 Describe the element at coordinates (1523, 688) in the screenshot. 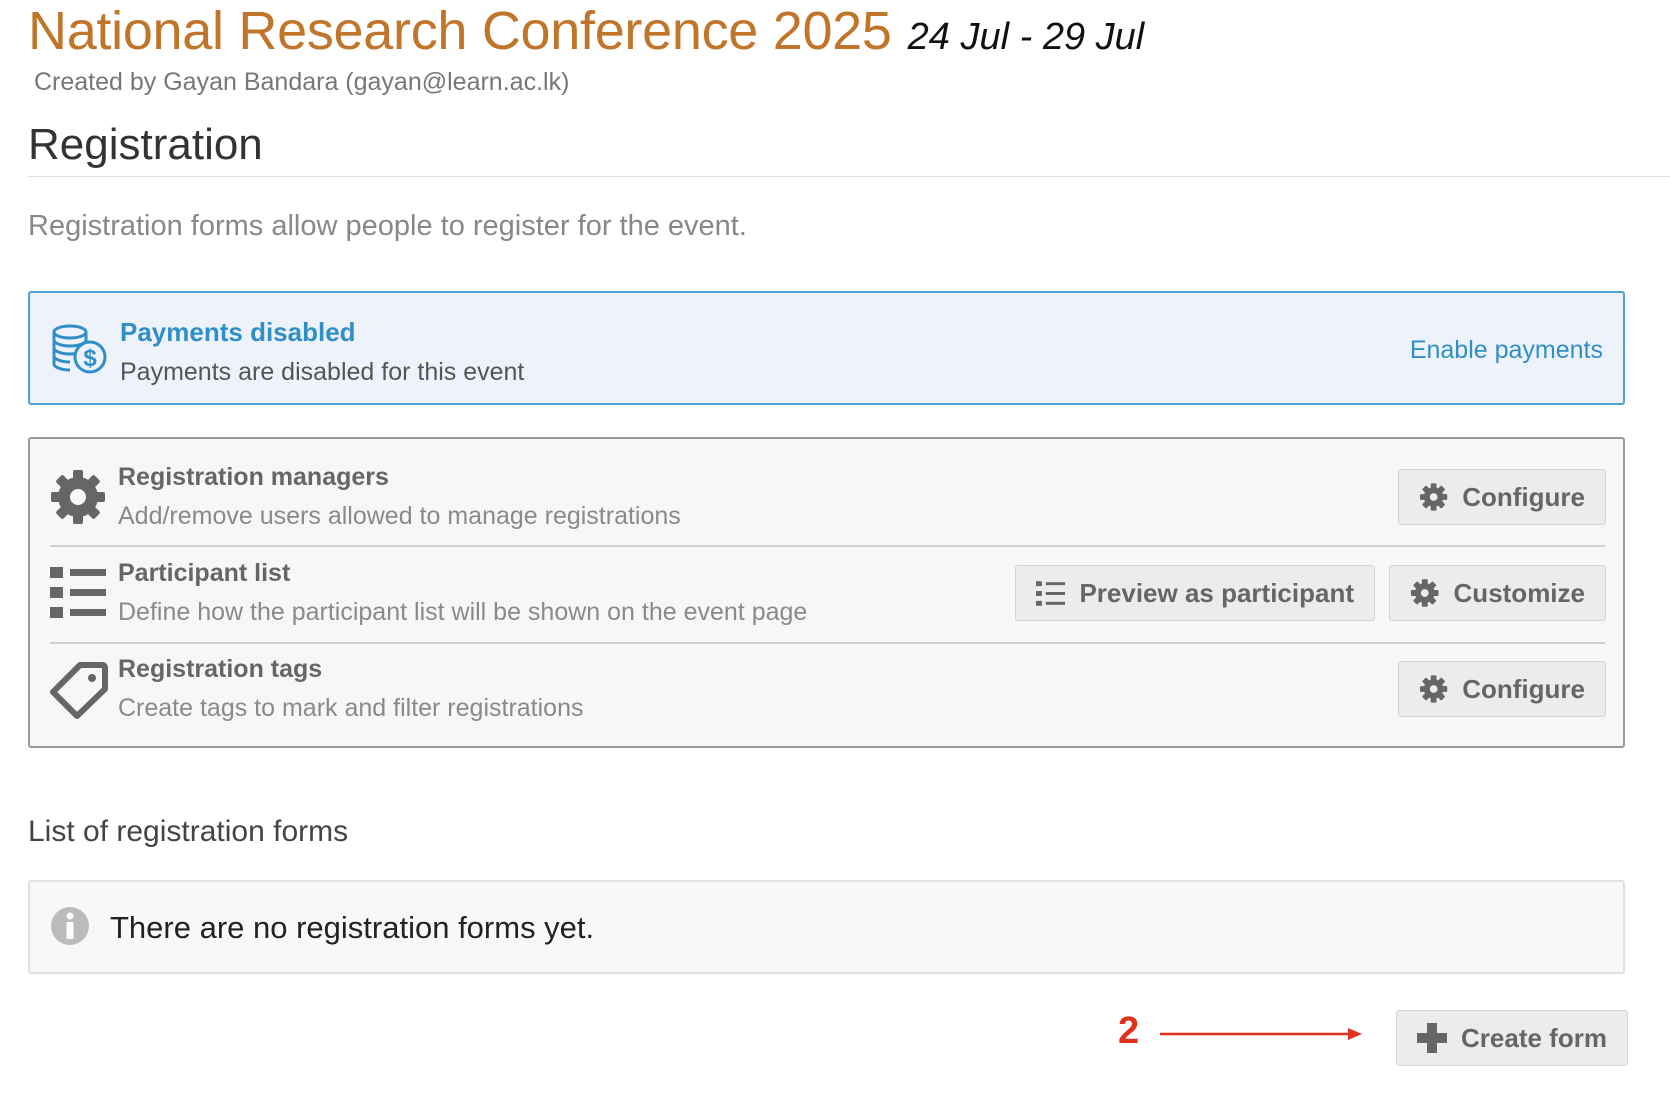

I see `configure-tags-label: Configure` at that location.